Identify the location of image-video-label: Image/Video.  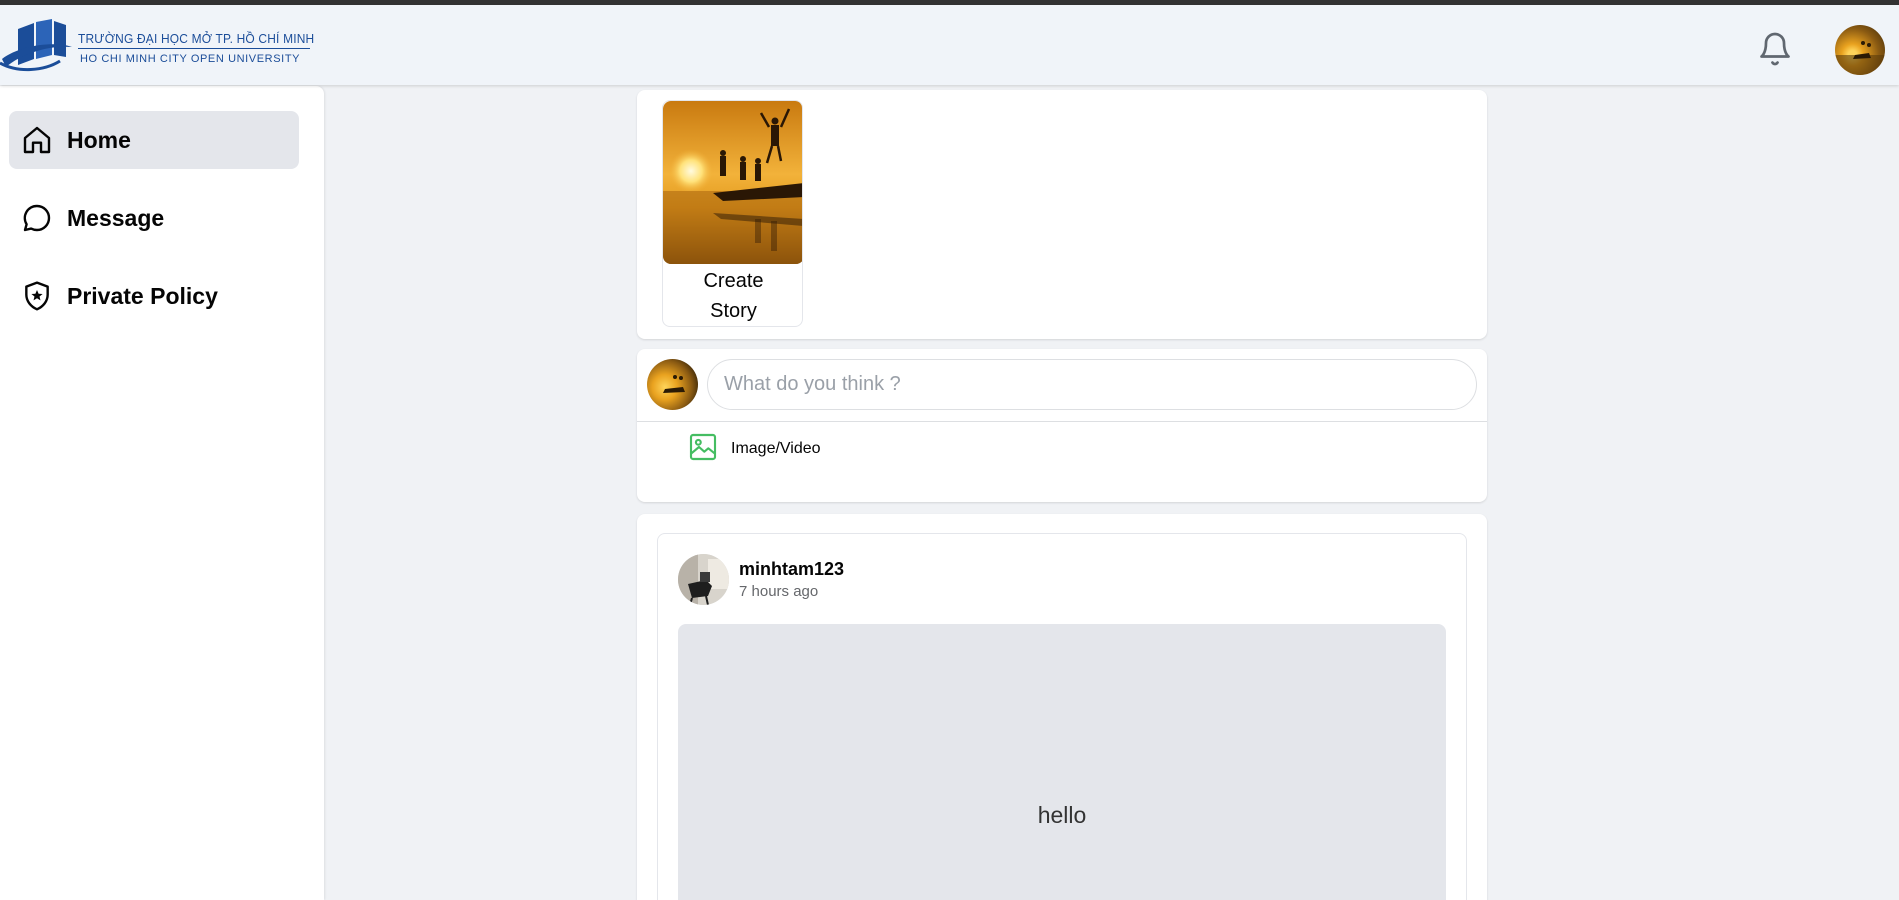
(776, 448).